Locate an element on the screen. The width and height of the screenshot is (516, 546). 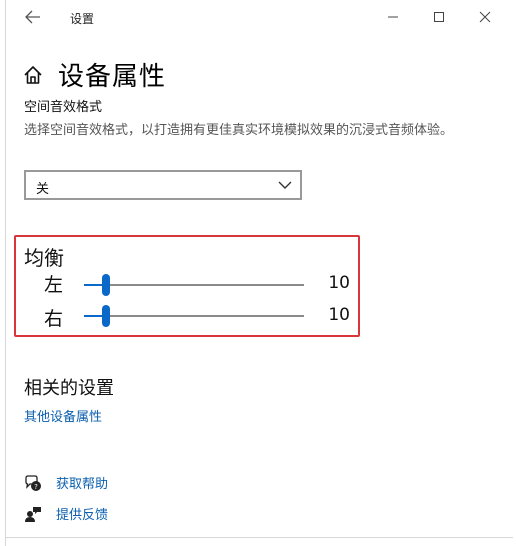
page-header: 设备属性 is located at coordinates (94, 74).